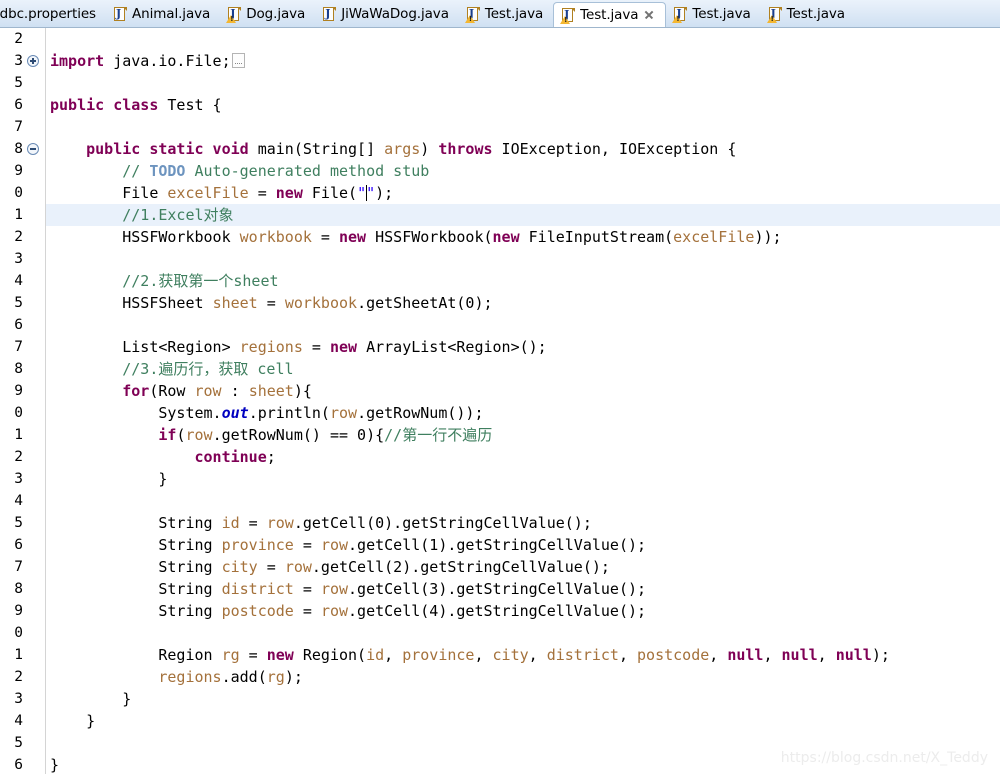  What do you see at coordinates (713, 14) in the screenshot?
I see `editor-tab-6: J! Test.java` at bounding box center [713, 14].